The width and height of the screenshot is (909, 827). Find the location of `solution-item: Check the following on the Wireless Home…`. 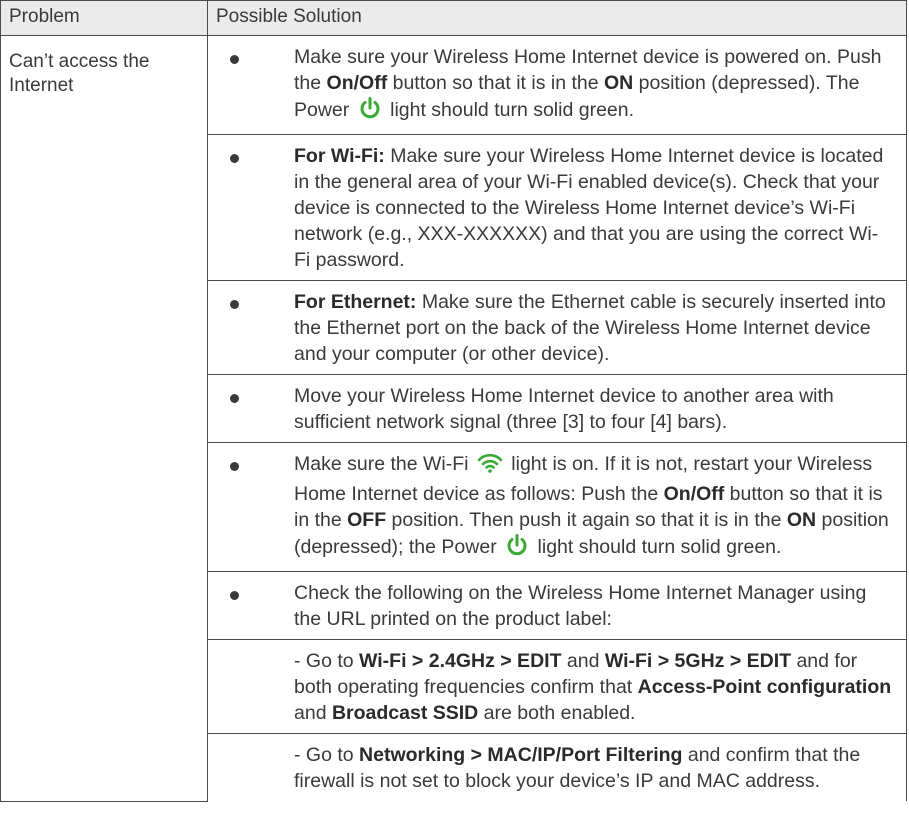

solution-item: Check the following on the Wireless Home… is located at coordinates (557, 605).